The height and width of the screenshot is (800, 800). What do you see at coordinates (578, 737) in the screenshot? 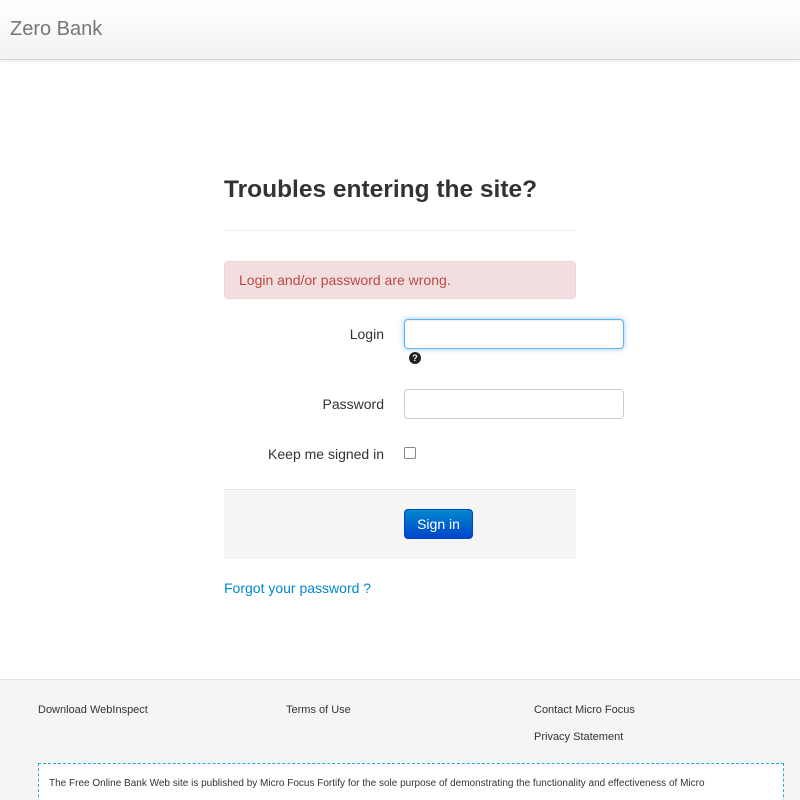
I see `footer-link-privacy-statement: Privacy Statement` at bounding box center [578, 737].